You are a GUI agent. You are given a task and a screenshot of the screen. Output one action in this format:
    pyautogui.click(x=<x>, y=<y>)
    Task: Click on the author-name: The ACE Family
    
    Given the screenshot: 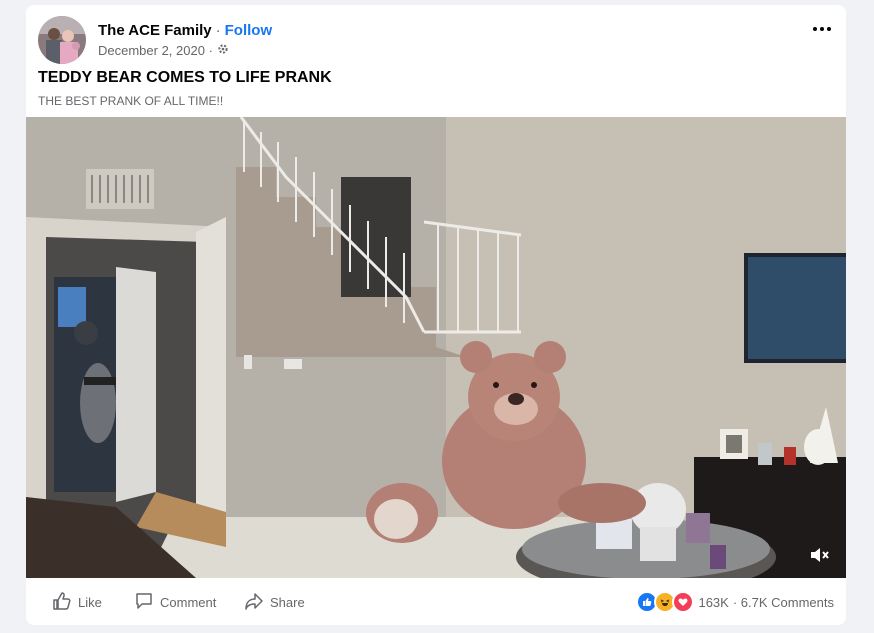 What is the action you would take?
    pyautogui.click(x=155, y=30)
    